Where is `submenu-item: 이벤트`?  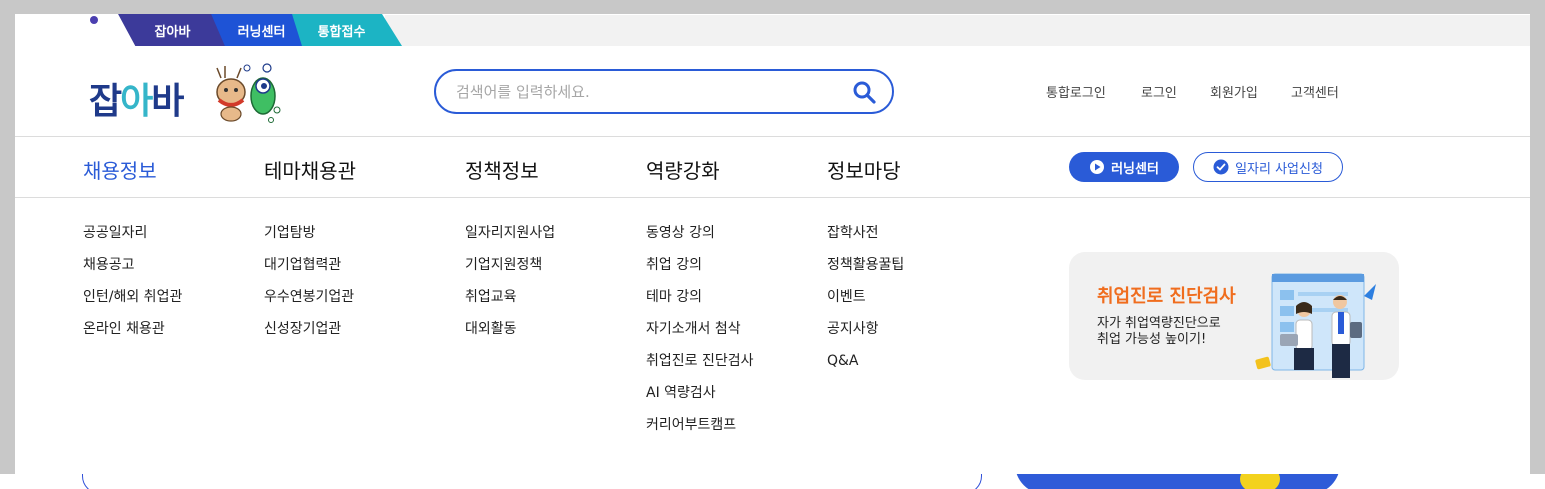 submenu-item: 이벤트 is located at coordinates (865, 305).